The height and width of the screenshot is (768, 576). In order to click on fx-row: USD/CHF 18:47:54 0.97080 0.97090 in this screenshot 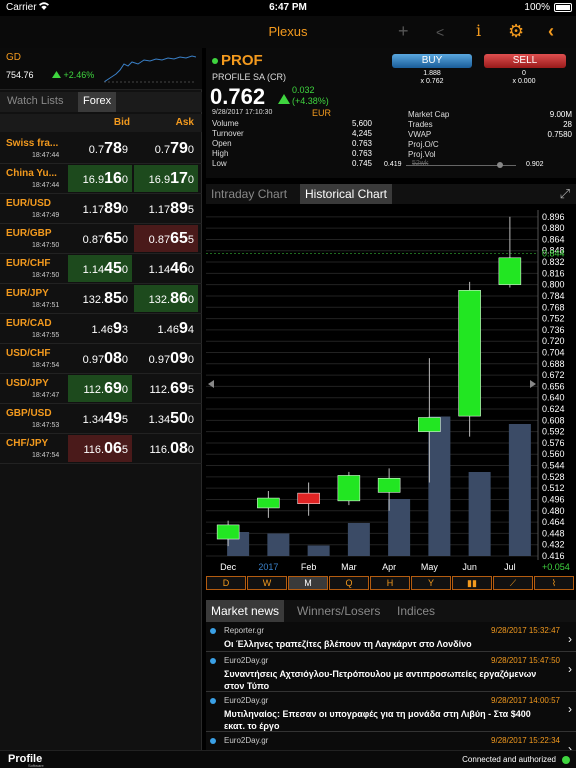, I will do `click(101, 359)`.